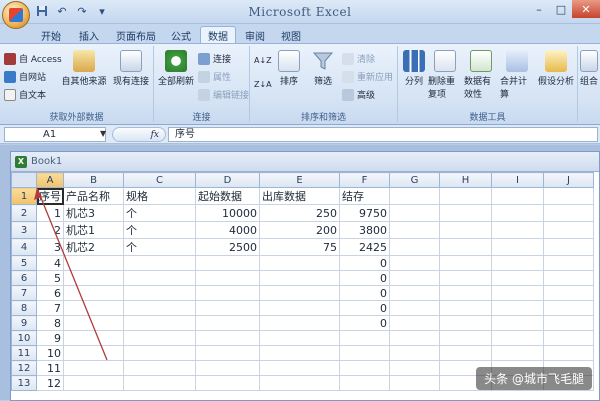 The height and width of the screenshot is (401, 600). I want to click on edit-links-button: 编辑链接, so click(223, 94).